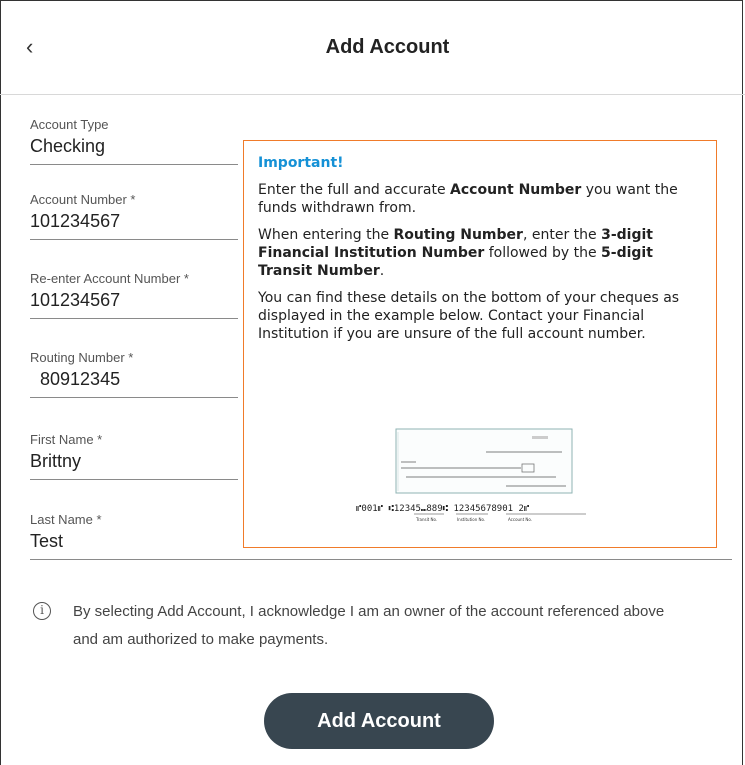  Describe the element at coordinates (471, 519) in the screenshot. I see `institution-label: Institution No.` at that location.